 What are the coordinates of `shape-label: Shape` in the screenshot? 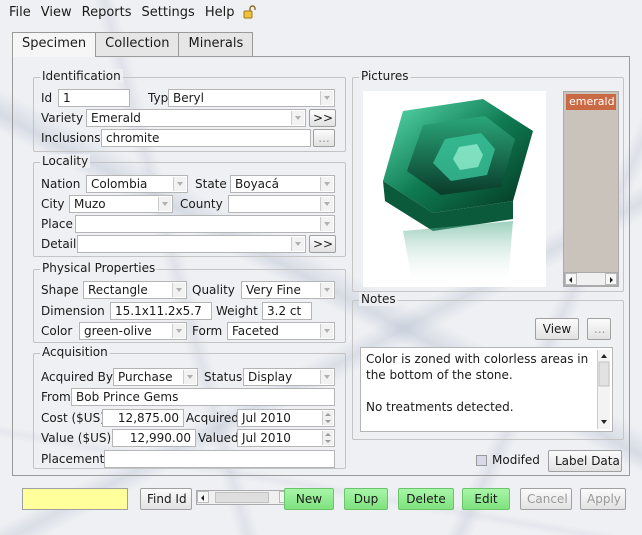 It's located at (60, 290).